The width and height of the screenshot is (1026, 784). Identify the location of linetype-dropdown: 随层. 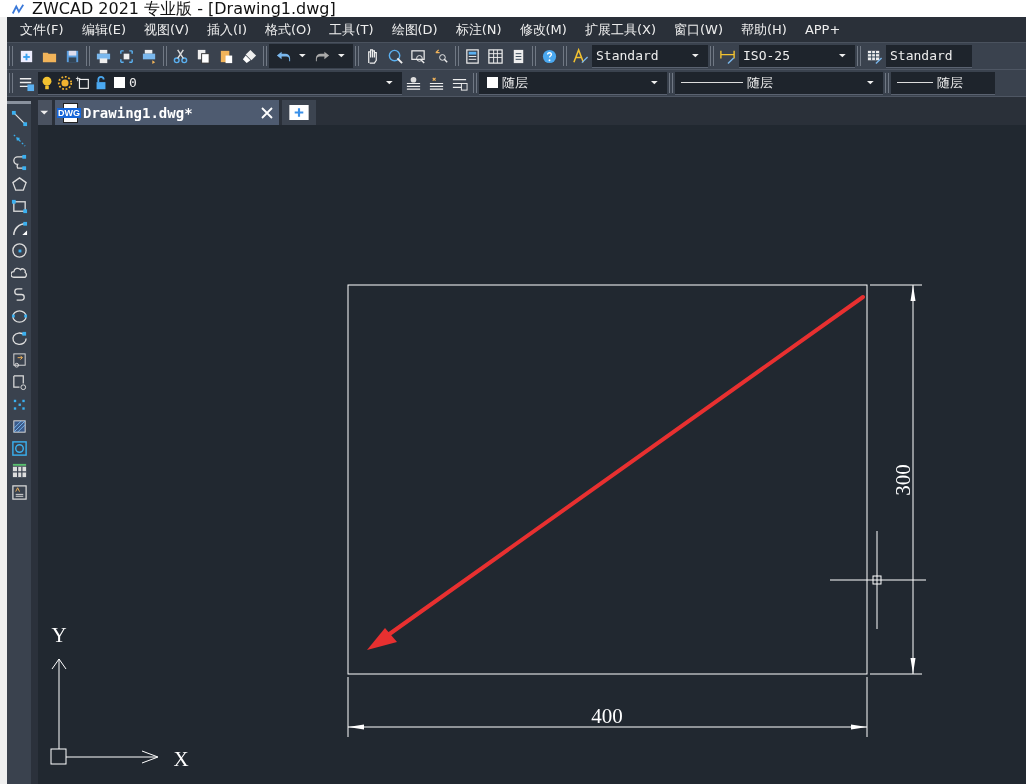
(779, 83).